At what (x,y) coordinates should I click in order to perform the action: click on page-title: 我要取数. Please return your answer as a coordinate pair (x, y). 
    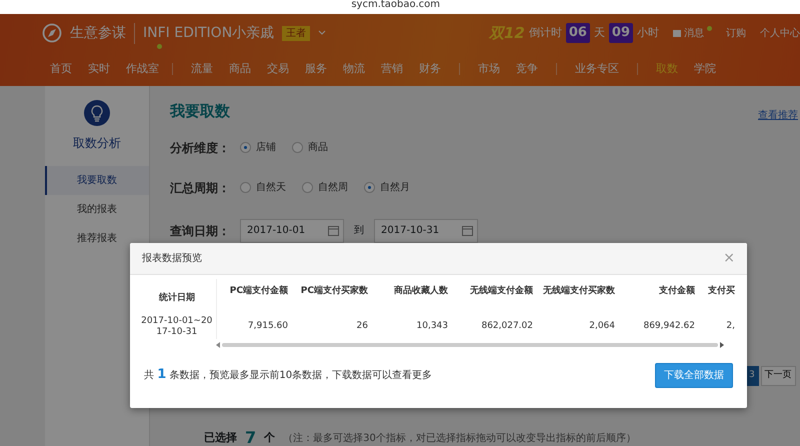
    Looking at the image, I should click on (200, 111).